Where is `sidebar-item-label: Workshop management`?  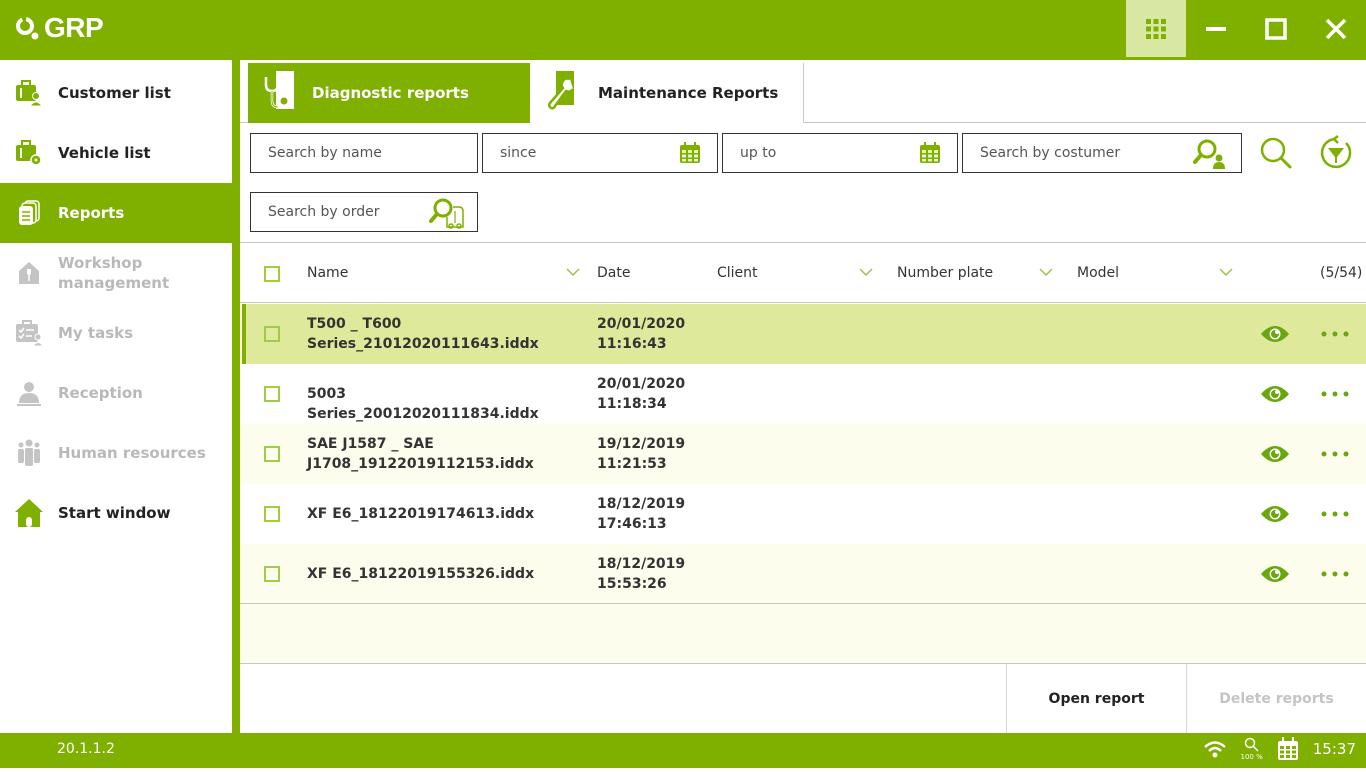
sidebar-item-label: Workshop management is located at coordinates (114, 273).